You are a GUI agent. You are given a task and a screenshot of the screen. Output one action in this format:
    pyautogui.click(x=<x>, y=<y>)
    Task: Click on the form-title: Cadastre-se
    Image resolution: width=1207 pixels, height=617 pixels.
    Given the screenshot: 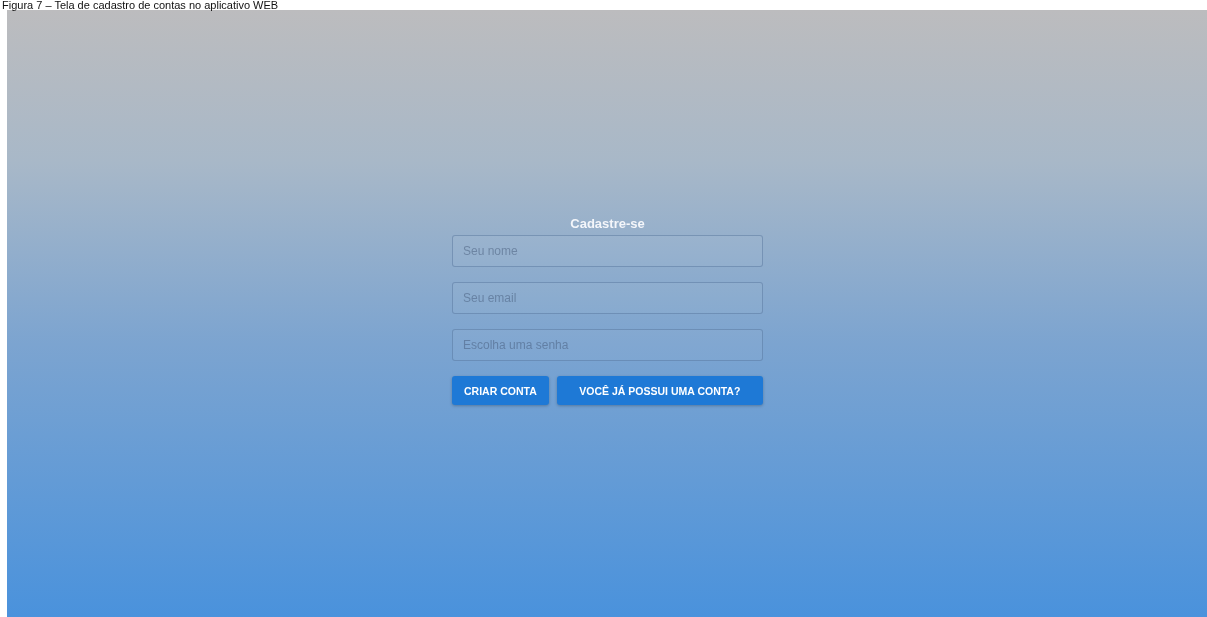 What is the action you would take?
    pyautogui.click(x=607, y=223)
    